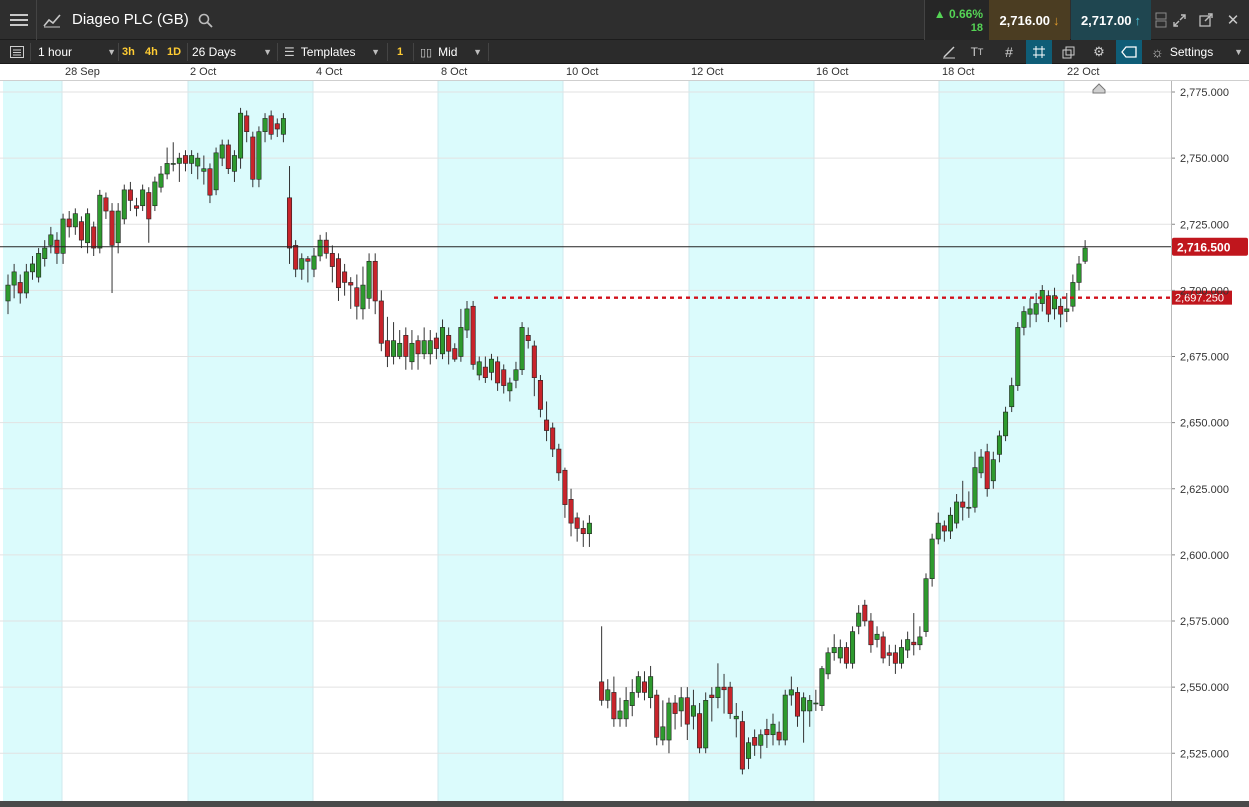 This screenshot has height=807, width=1249. What do you see at coordinates (55, 52) in the screenshot?
I see `interval-label: 1 hour` at bounding box center [55, 52].